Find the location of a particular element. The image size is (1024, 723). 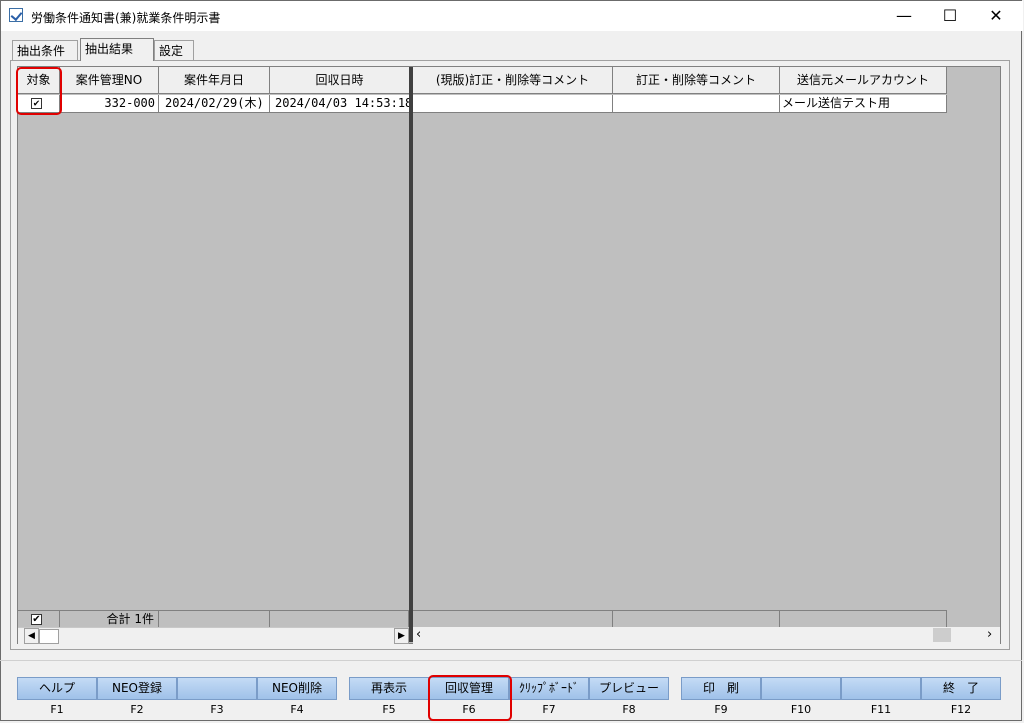

cell-current-comment is located at coordinates (513, 104).